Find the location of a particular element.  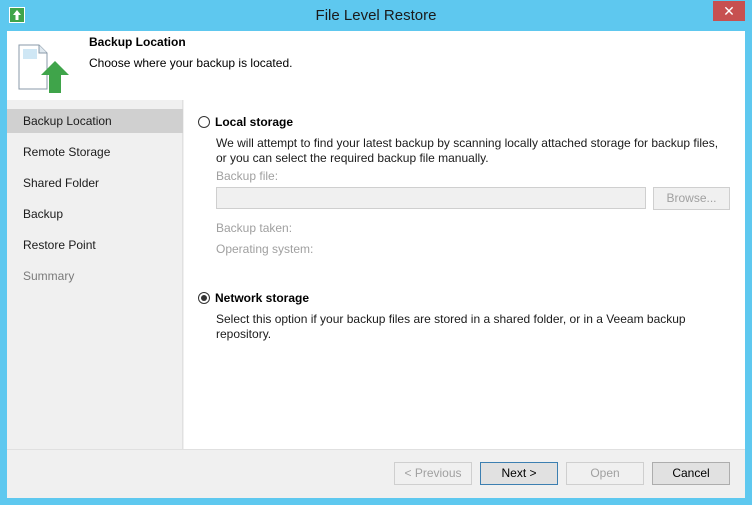

title-bar: File Level Restore ✕ is located at coordinates (376, 15).